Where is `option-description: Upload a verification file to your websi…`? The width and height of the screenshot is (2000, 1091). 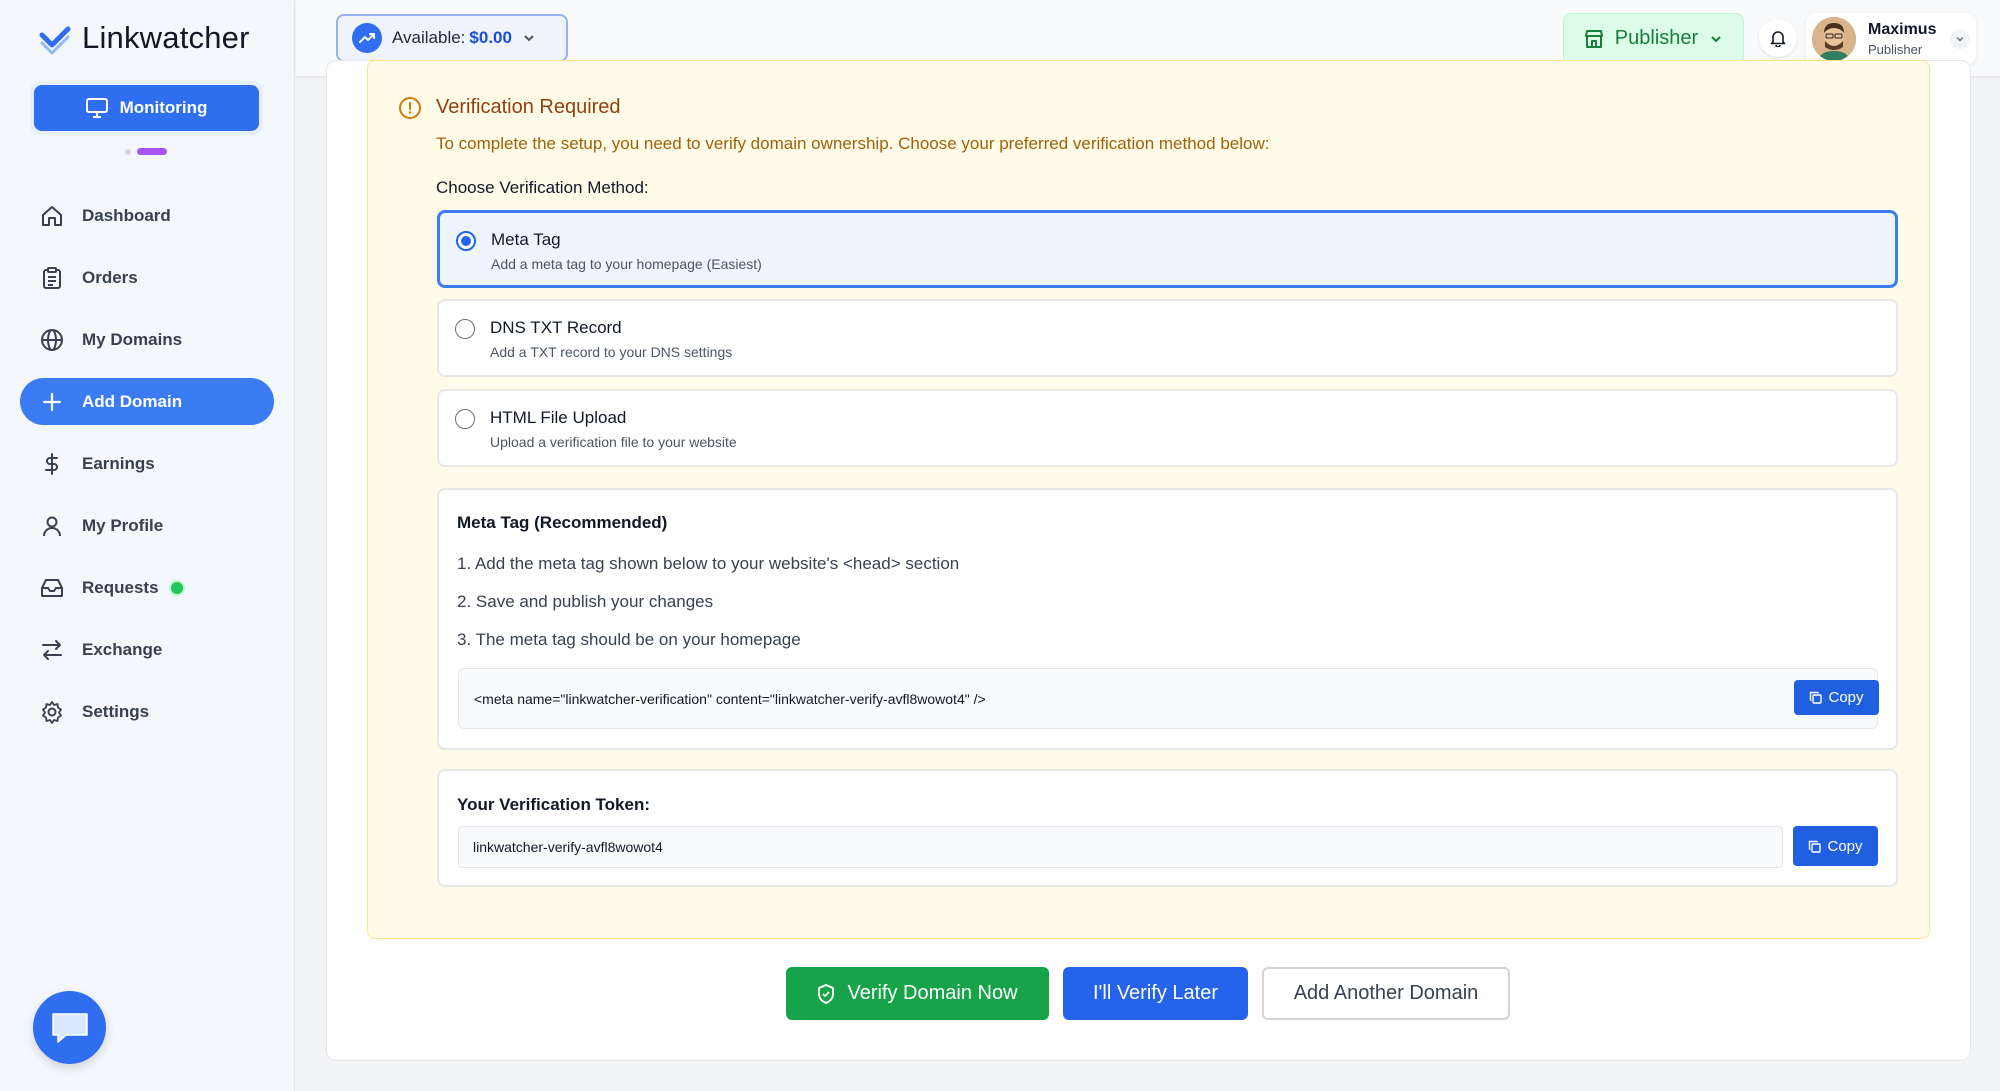
option-description: Upload a verification file to your websi… is located at coordinates (613, 442).